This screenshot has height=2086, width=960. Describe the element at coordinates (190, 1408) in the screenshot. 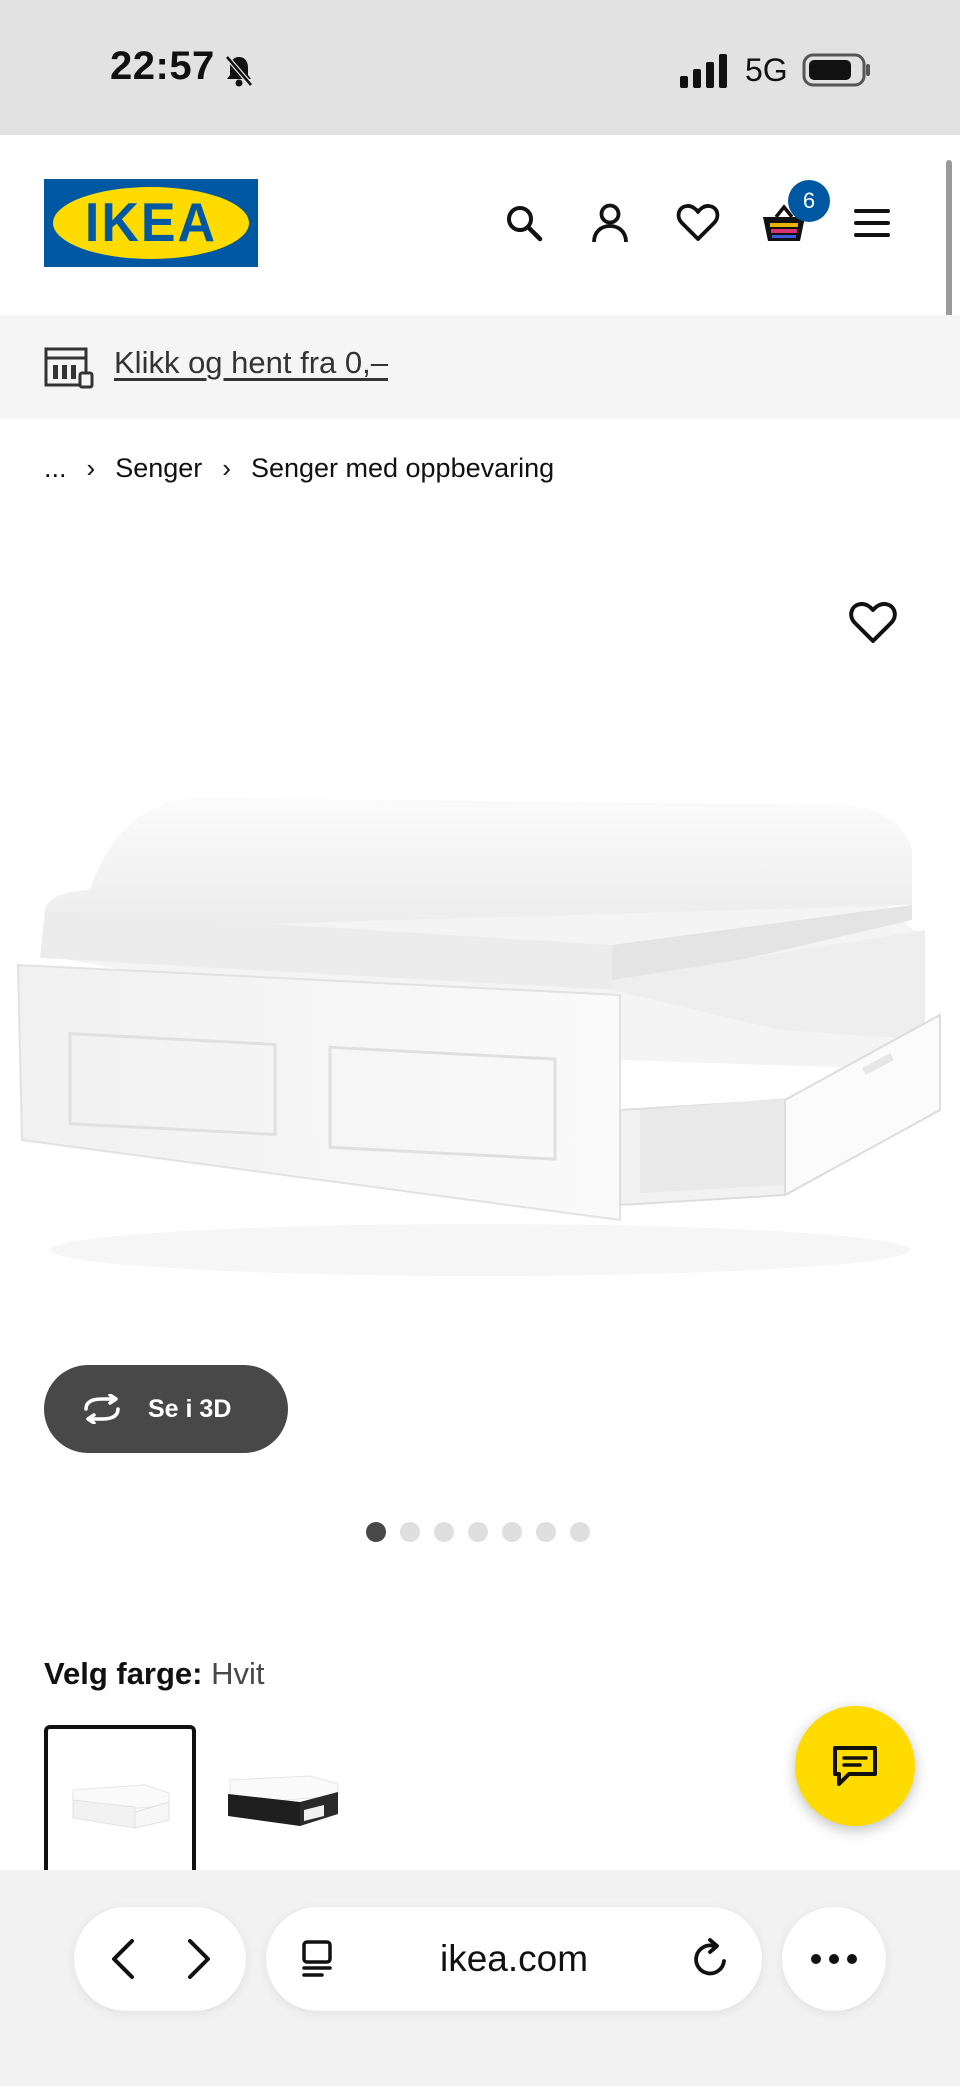

I see `view-3d-label: Se i 3D` at that location.